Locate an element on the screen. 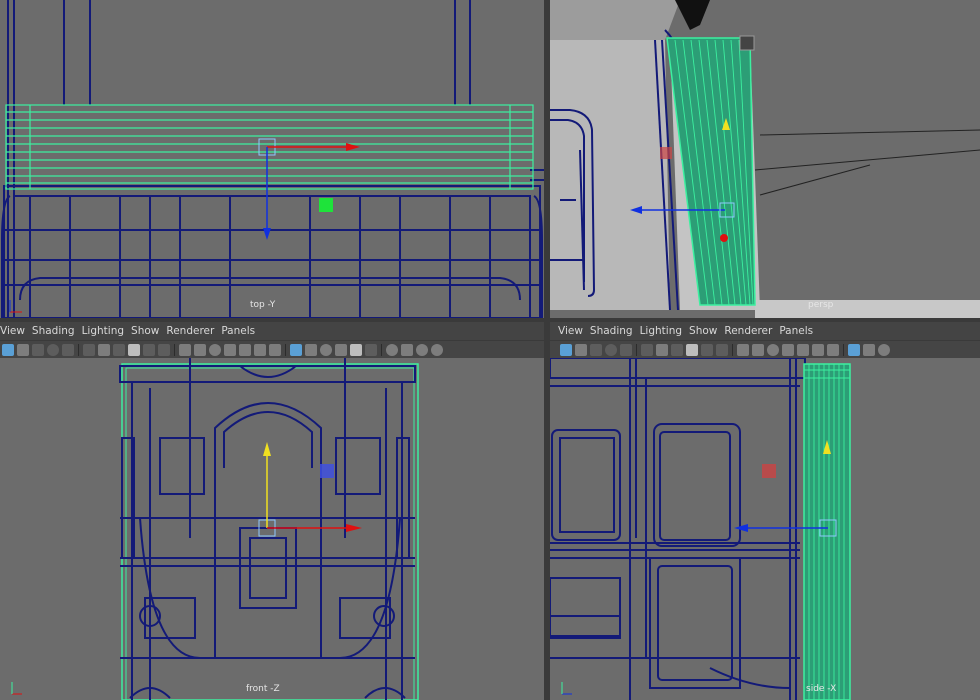  camera-label: persp is located at coordinates (821, 305).